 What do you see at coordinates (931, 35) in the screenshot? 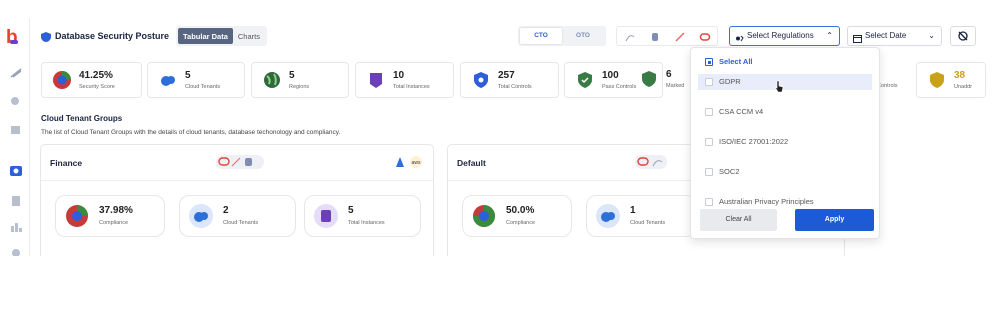
I see `chevron-down-icon: ⌄` at bounding box center [931, 35].